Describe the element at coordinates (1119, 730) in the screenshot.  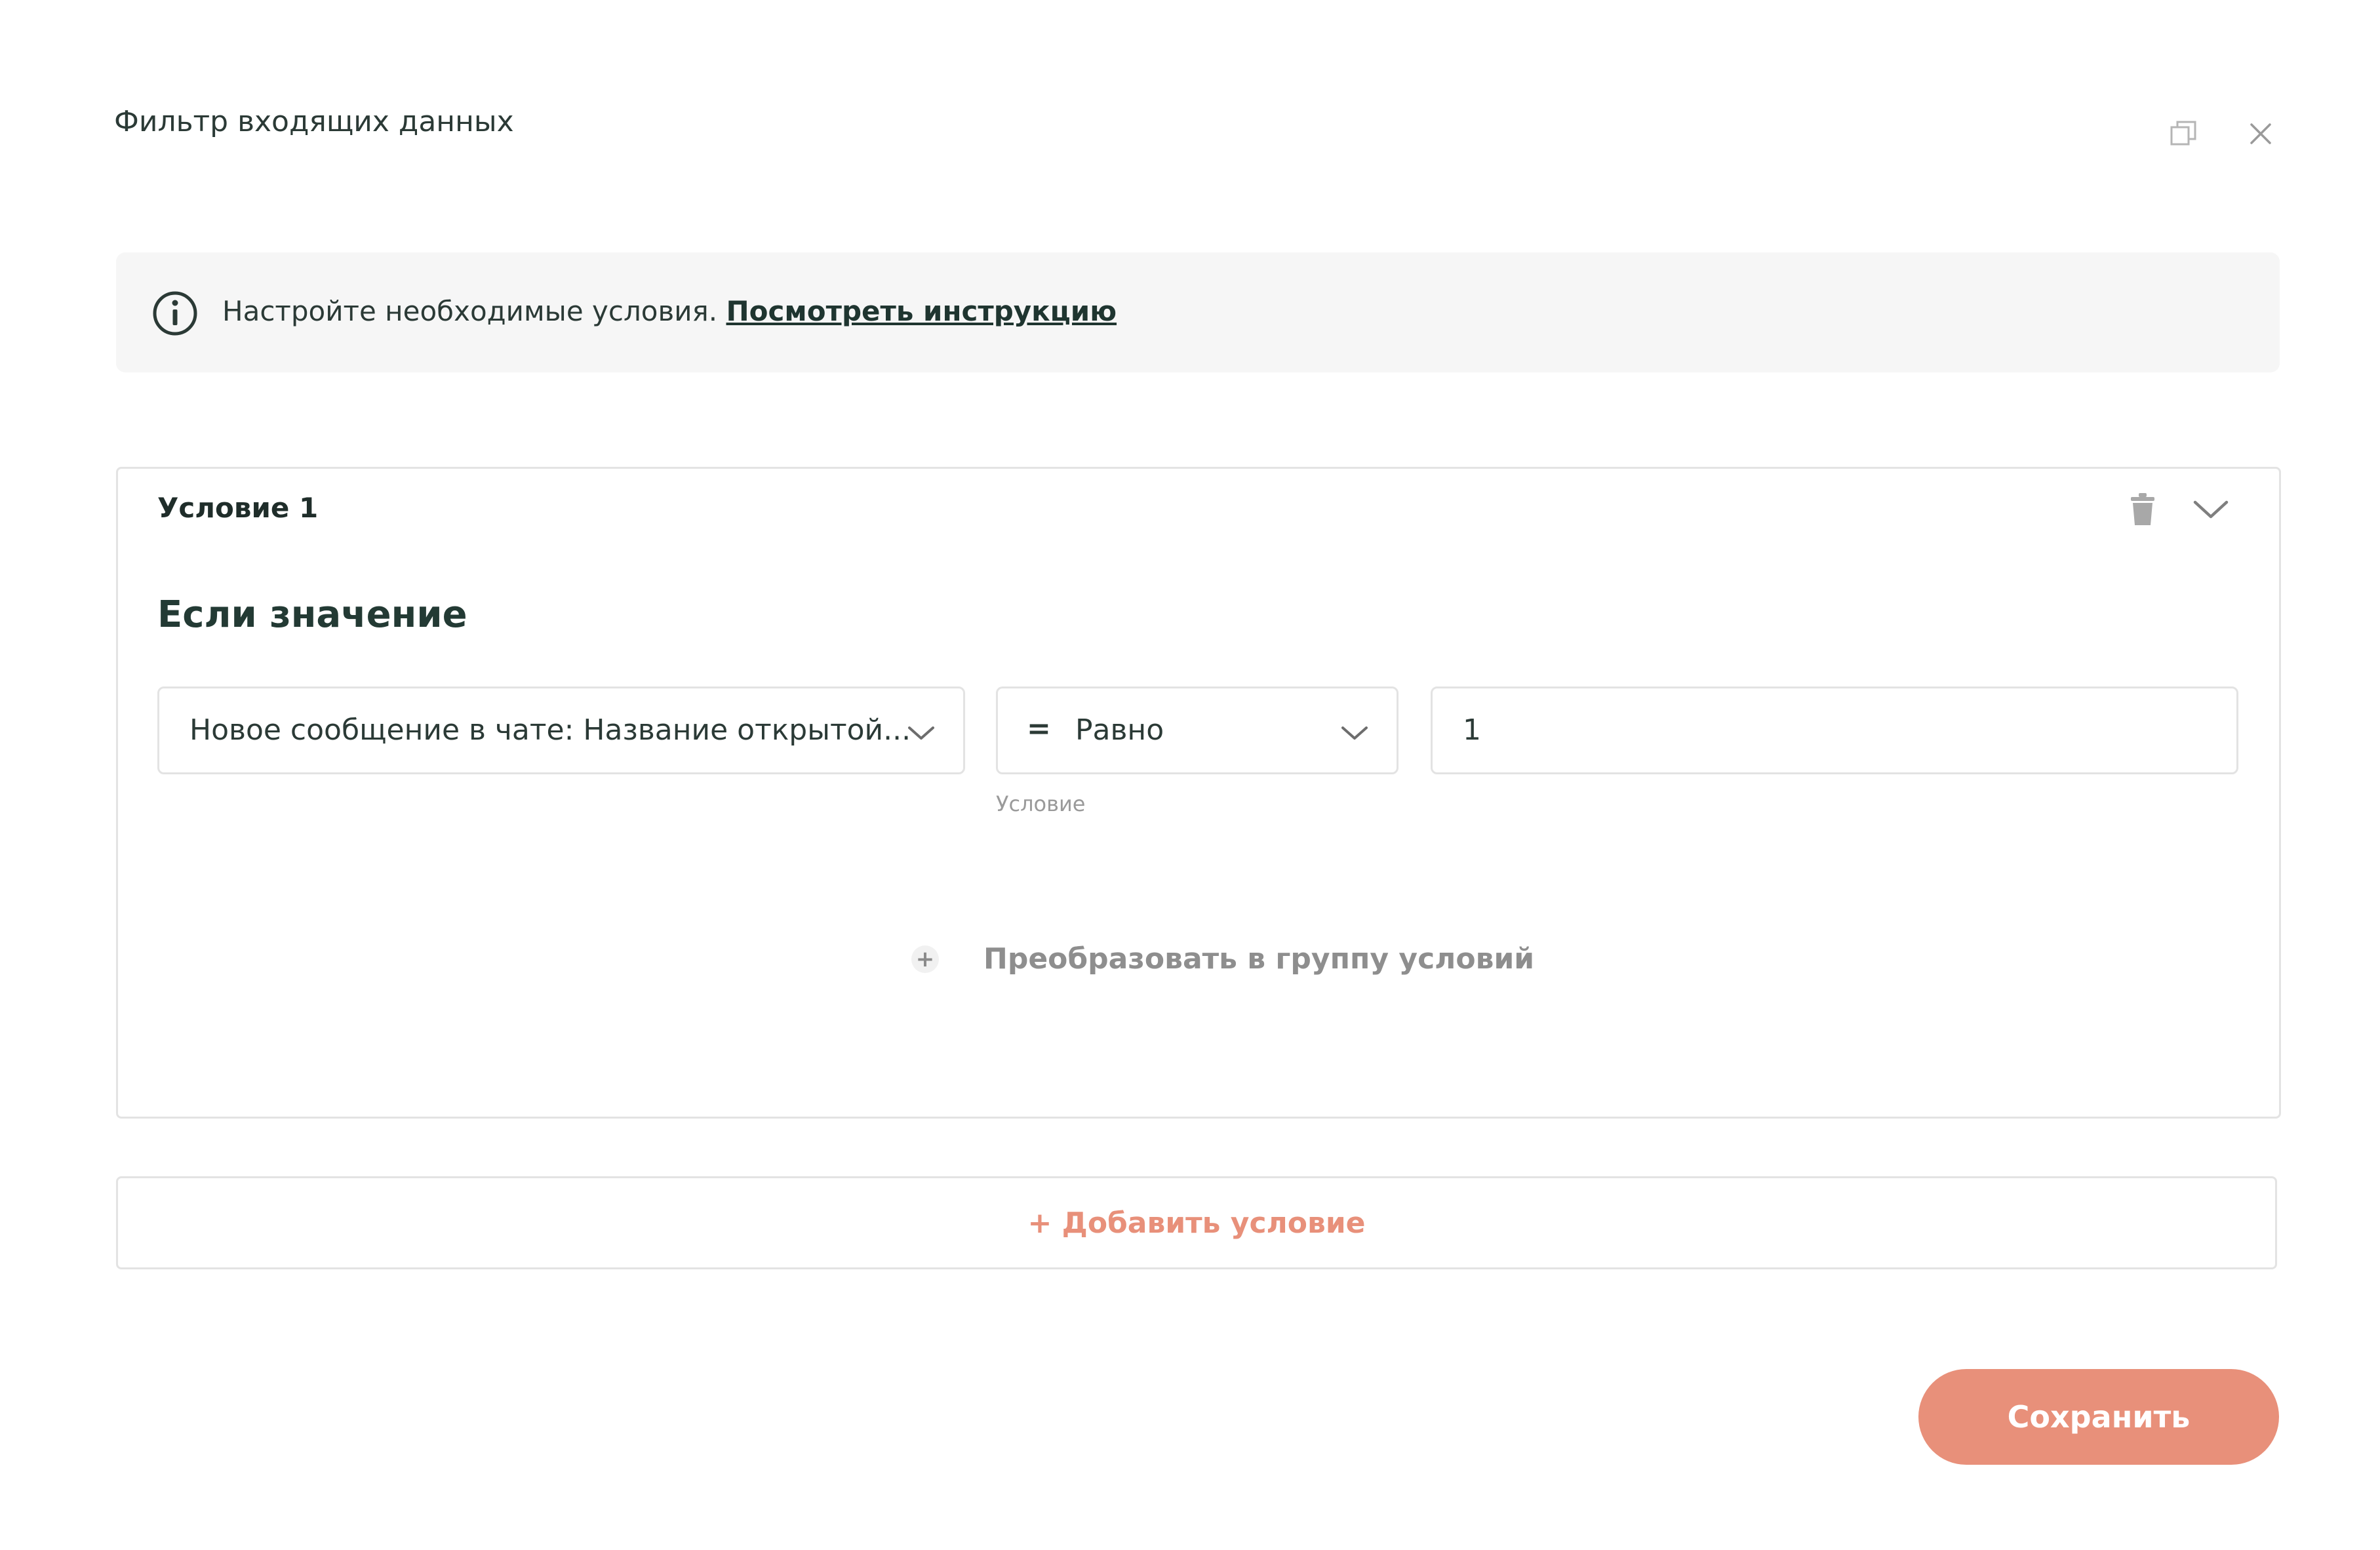
I see `operator-select-value: Равно` at that location.